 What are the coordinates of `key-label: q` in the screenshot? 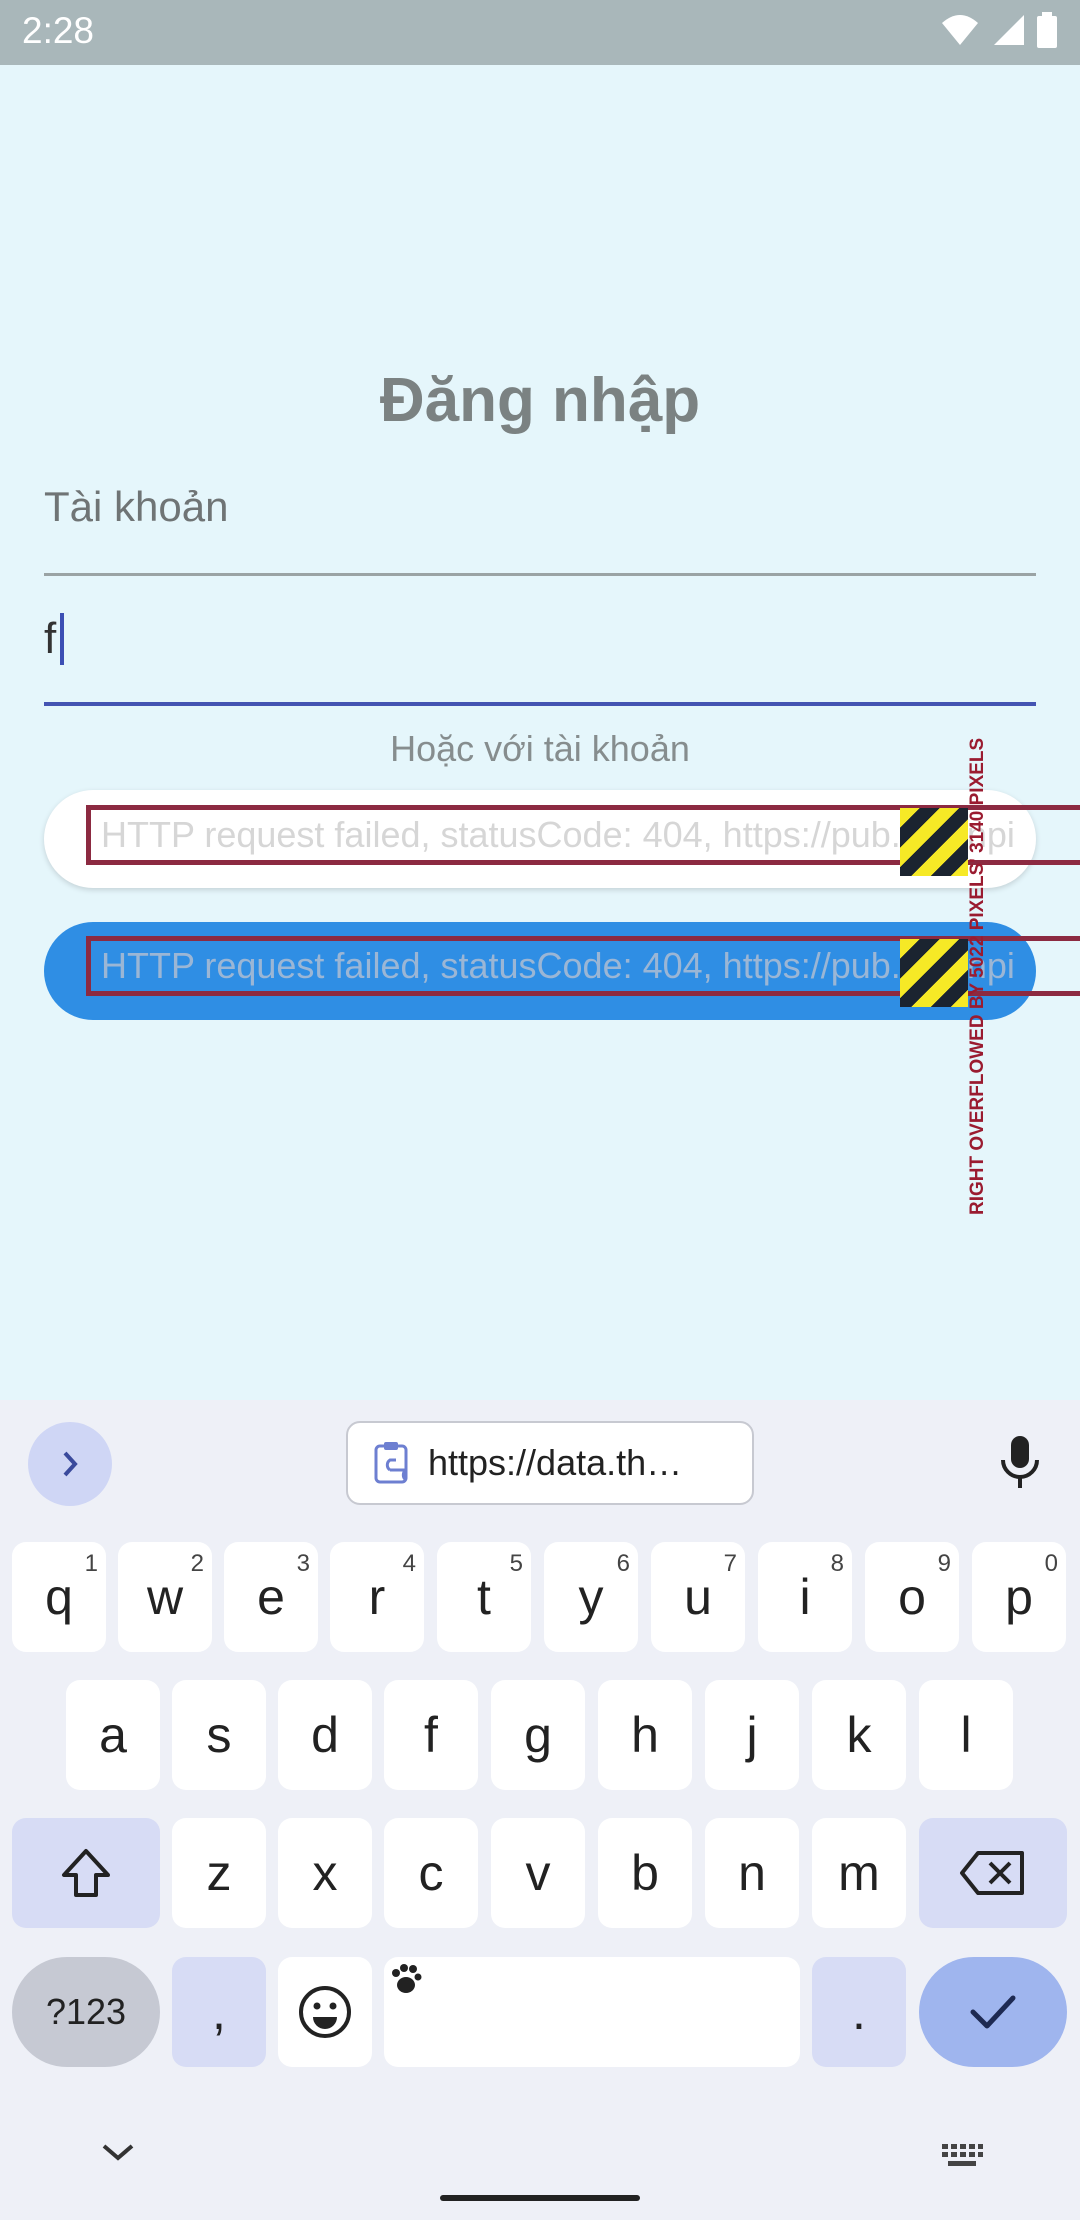 It's located at (59, 1597).